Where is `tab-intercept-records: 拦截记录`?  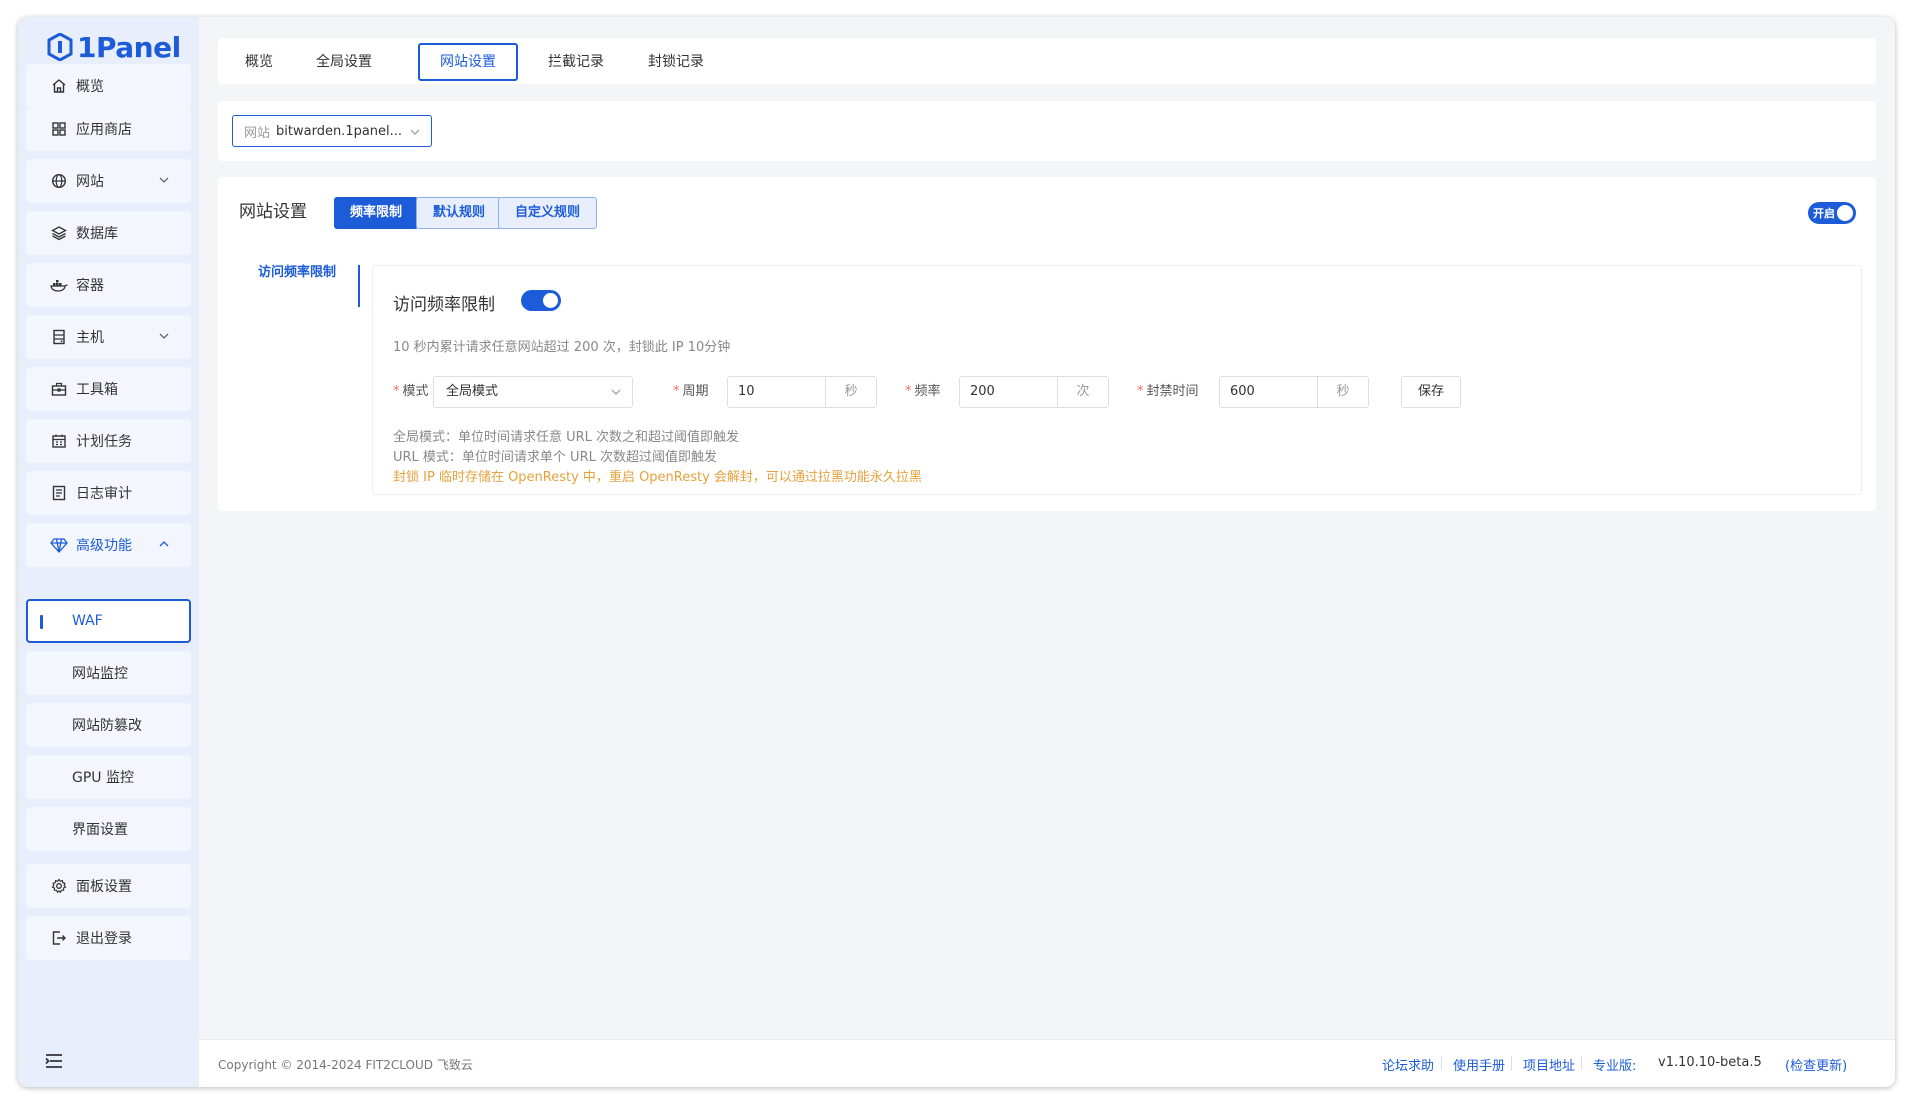
tab-intercept-records: 拦截记录 is located at coordinates (576, 62).